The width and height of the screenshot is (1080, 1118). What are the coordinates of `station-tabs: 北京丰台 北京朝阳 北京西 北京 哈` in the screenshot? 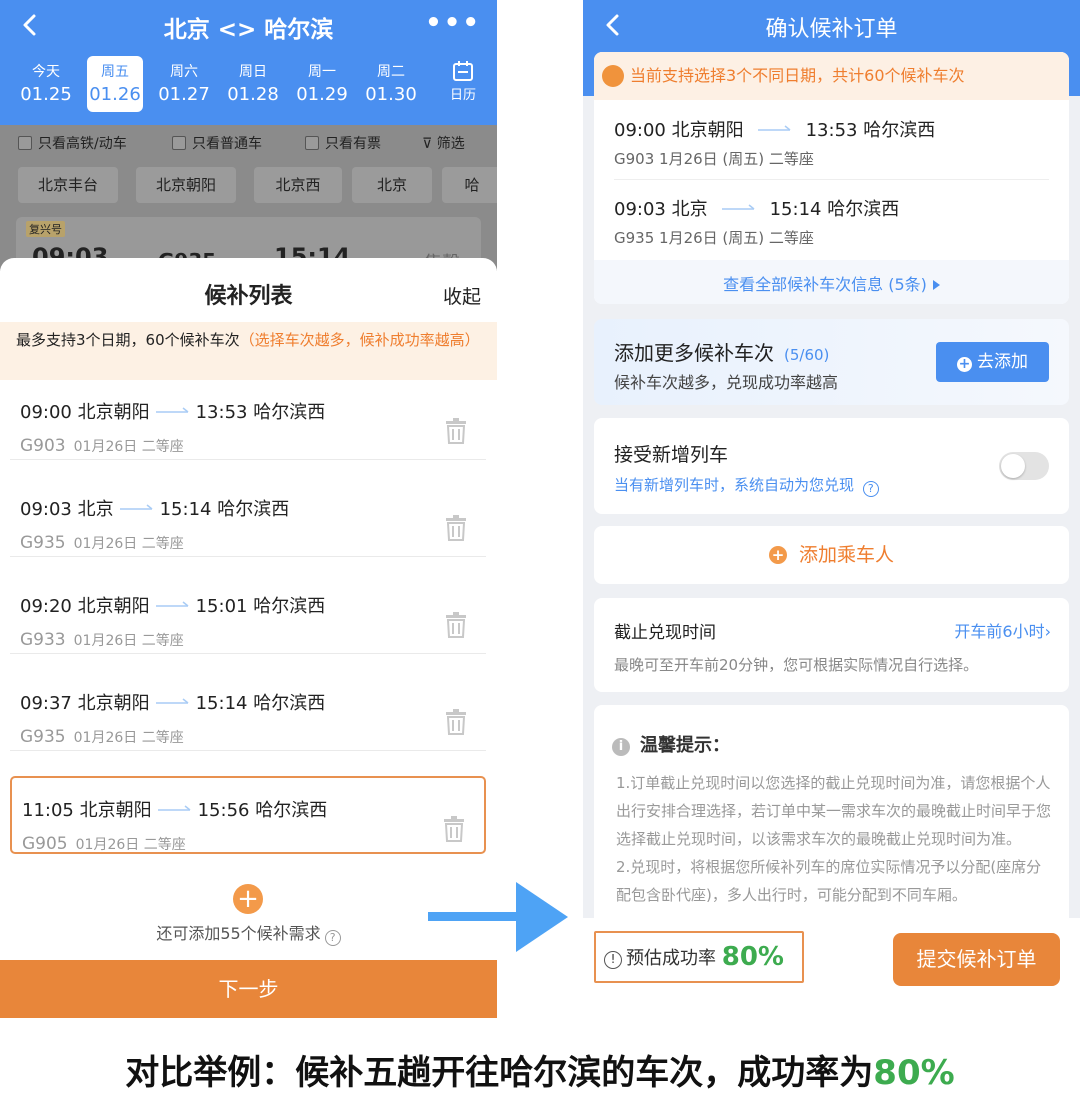 It's located at (248, 186).